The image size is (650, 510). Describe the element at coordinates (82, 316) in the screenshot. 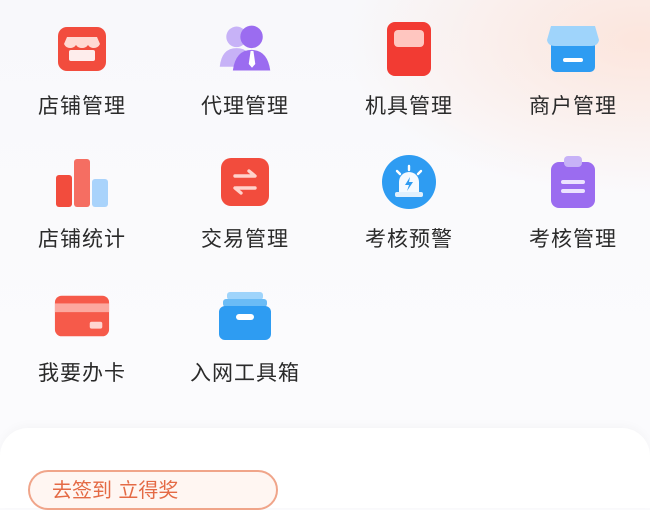

I see `credit-card-icon` at that location.